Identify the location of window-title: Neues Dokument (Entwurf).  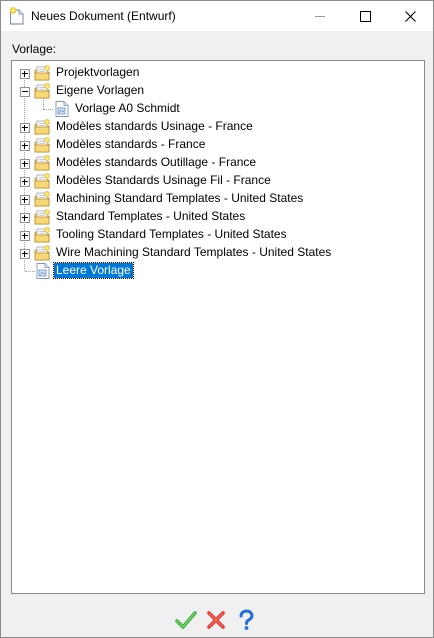
(103, 16).